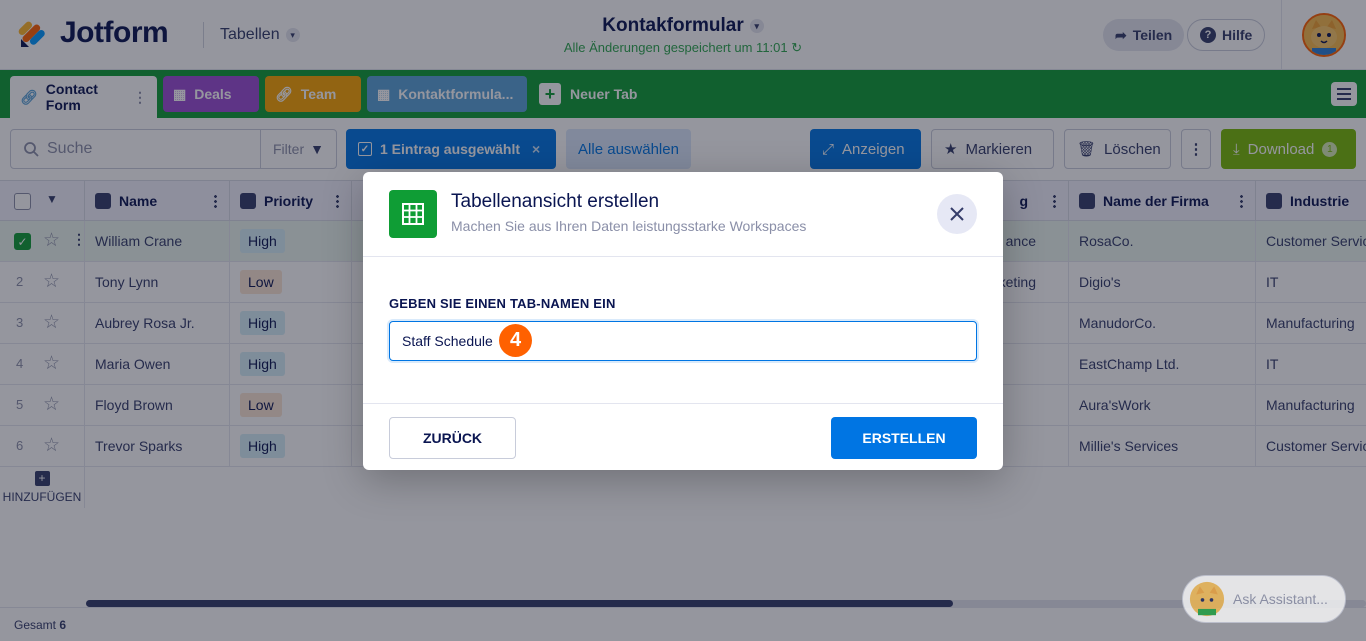 This screenshot has height=641, width=1366. I want to click on tab-name-label: GEBEN SIE EINEN TAB-NAMEN EIN, so click(502, 303).